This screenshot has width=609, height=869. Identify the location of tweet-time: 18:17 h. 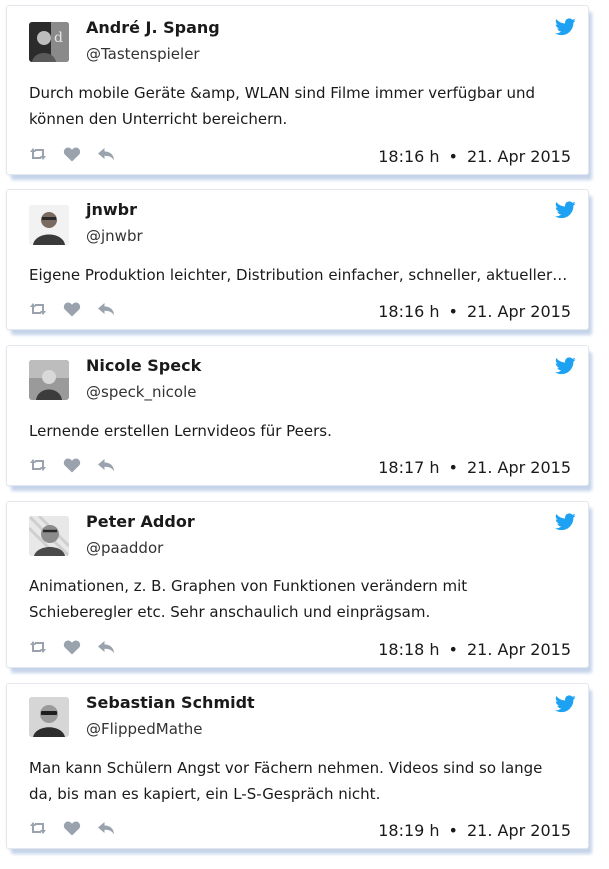
(409, 467).